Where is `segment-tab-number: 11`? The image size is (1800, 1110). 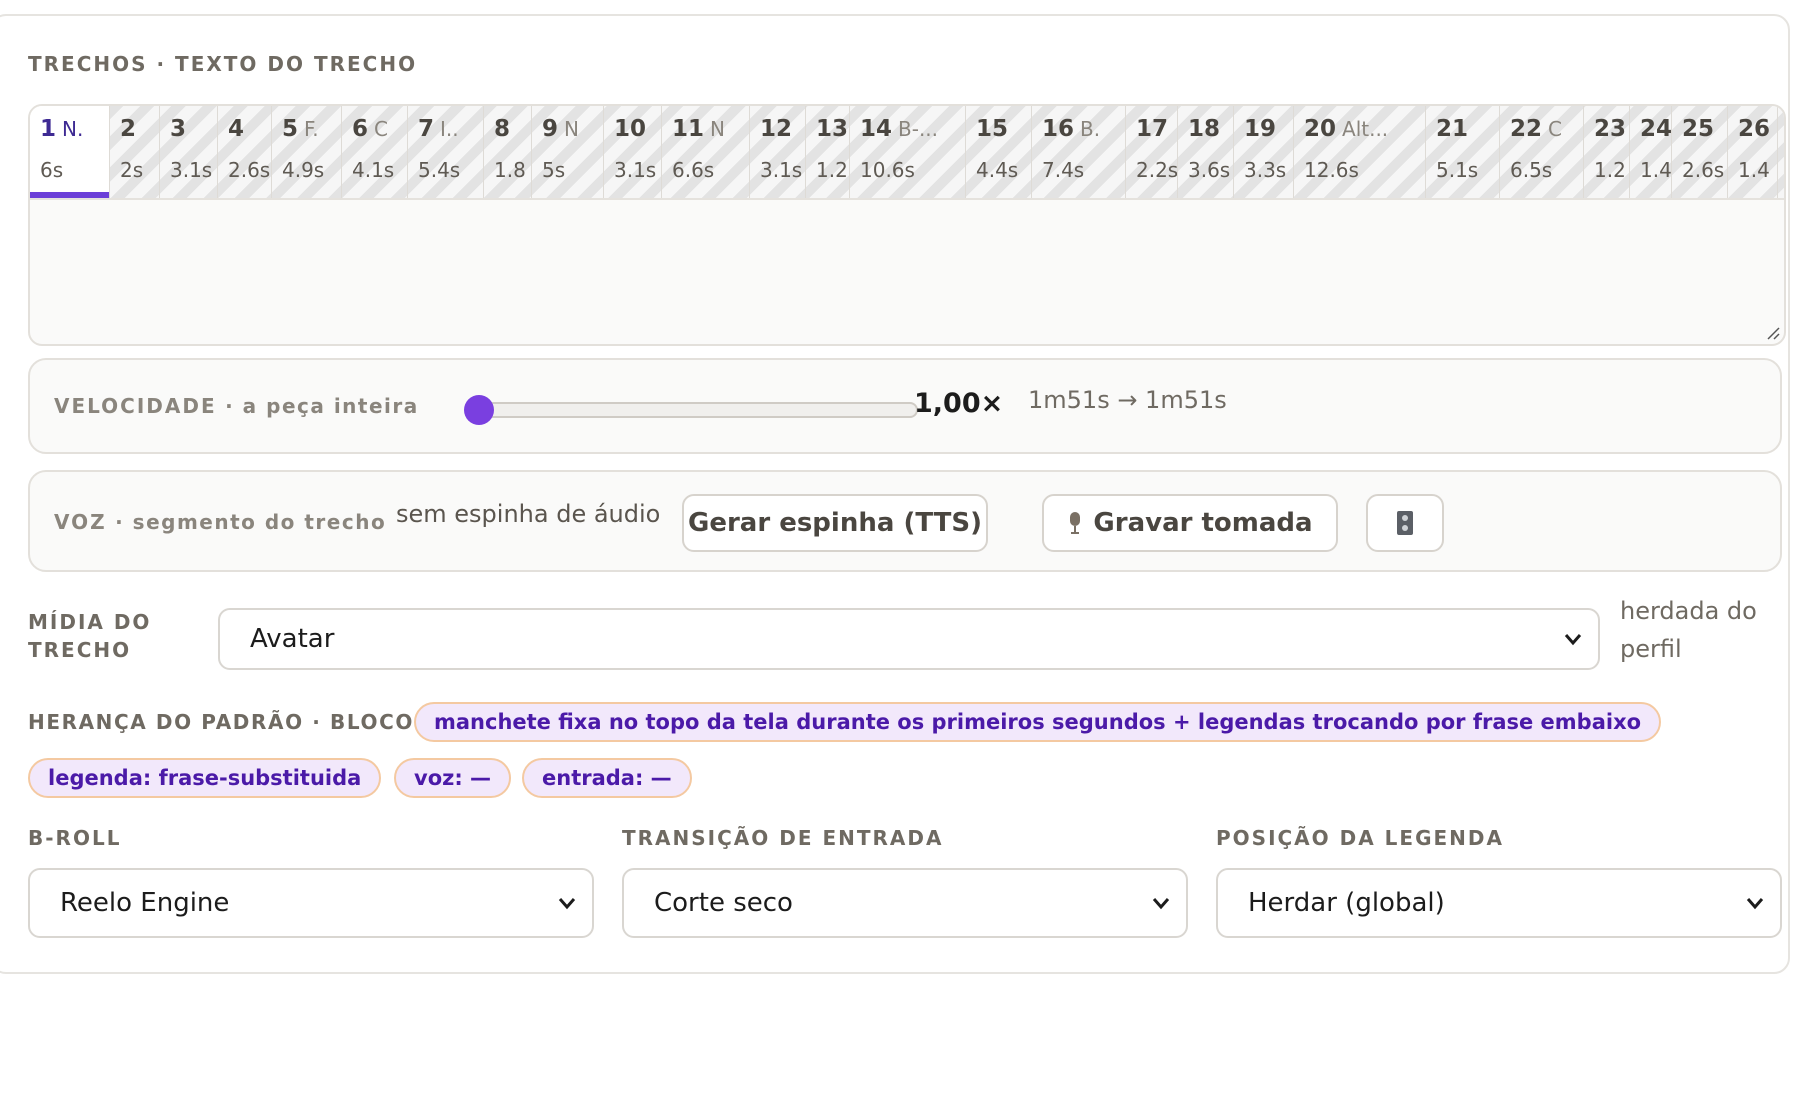
segment-tab-number: 11 is located at coordinates (688, 129).